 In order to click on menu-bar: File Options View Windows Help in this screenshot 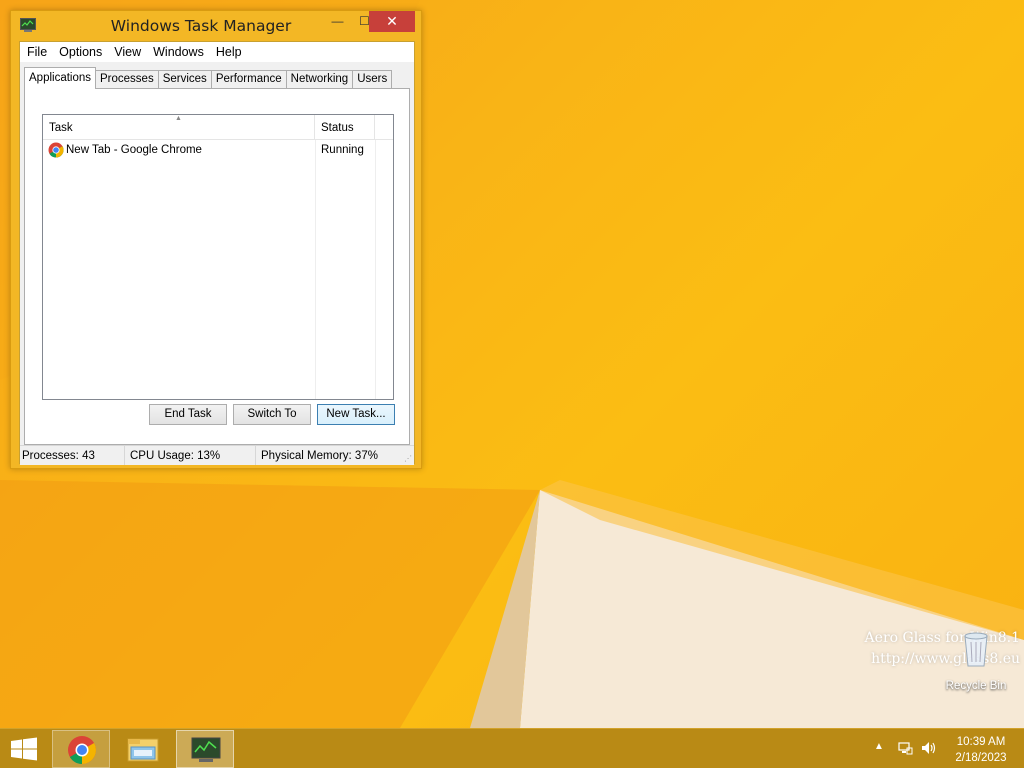, I will do `click(217, 52)`.